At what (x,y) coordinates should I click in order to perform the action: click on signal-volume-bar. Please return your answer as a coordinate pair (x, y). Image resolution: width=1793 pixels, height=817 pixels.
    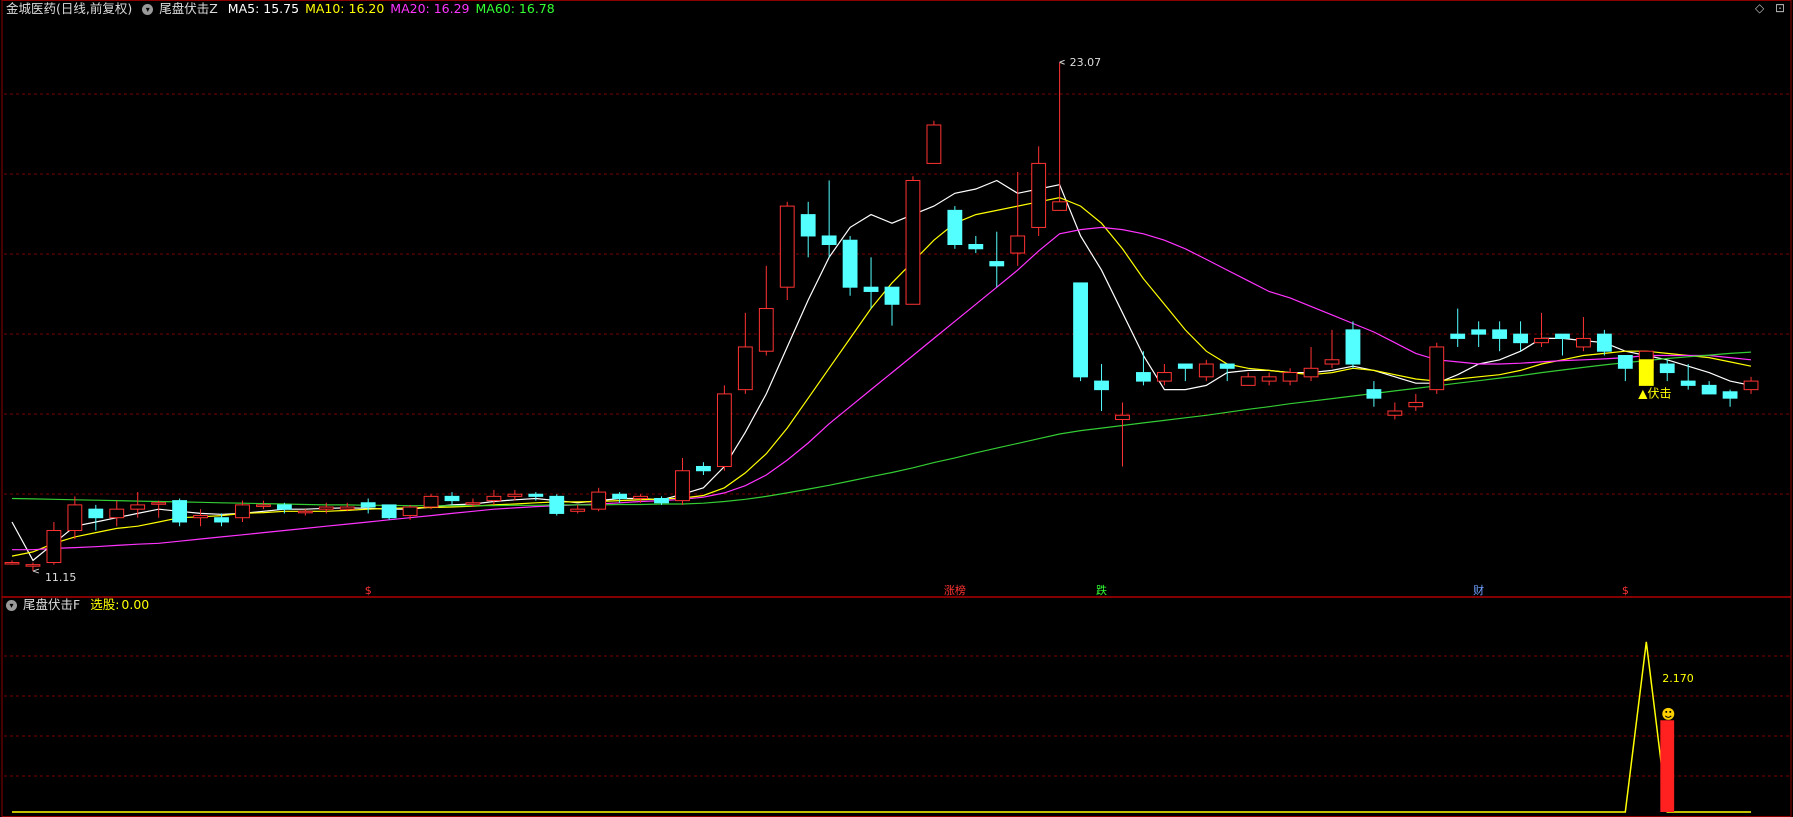
    Looking at the image, I should click on (1667, 766).